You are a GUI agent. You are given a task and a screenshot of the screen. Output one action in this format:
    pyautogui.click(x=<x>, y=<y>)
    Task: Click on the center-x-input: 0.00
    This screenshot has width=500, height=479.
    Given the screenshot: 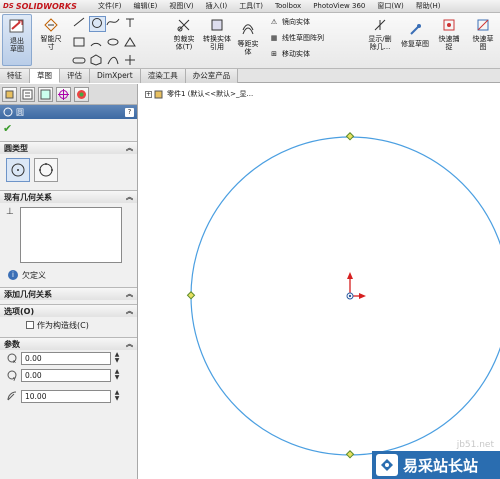 What is the action you would take?
    pyautogui.click(x=66, y=358)
    